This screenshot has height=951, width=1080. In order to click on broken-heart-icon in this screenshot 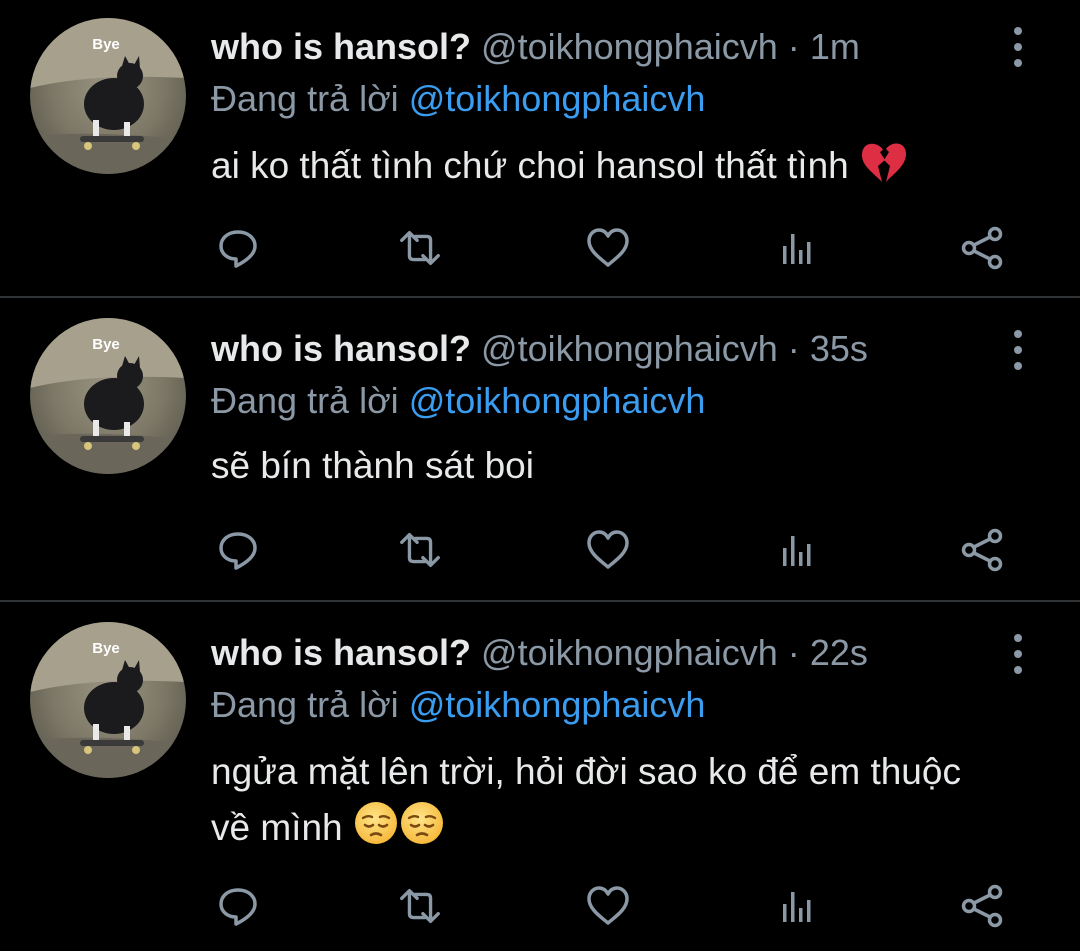, I will do `click(884, 170)`.